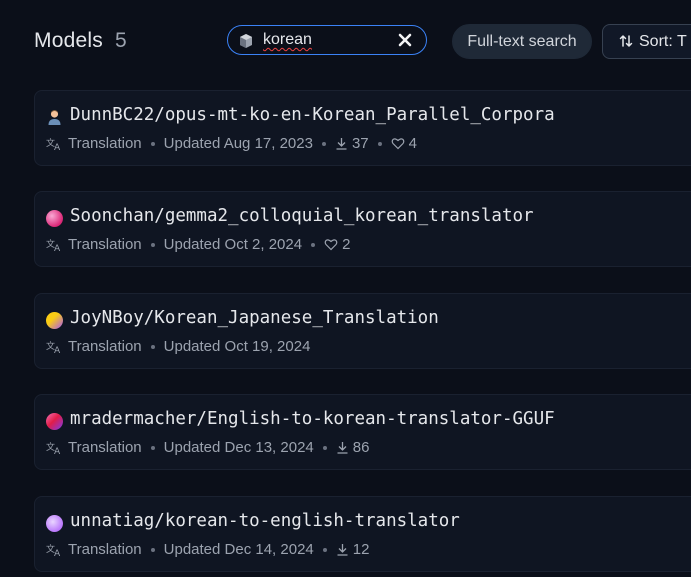  What do you see at coordinates (254, 318) in the screenshot?
I see `model-name: JoyNBoy/Korean_Japanese_Translation` at bounding box center [254, 318].